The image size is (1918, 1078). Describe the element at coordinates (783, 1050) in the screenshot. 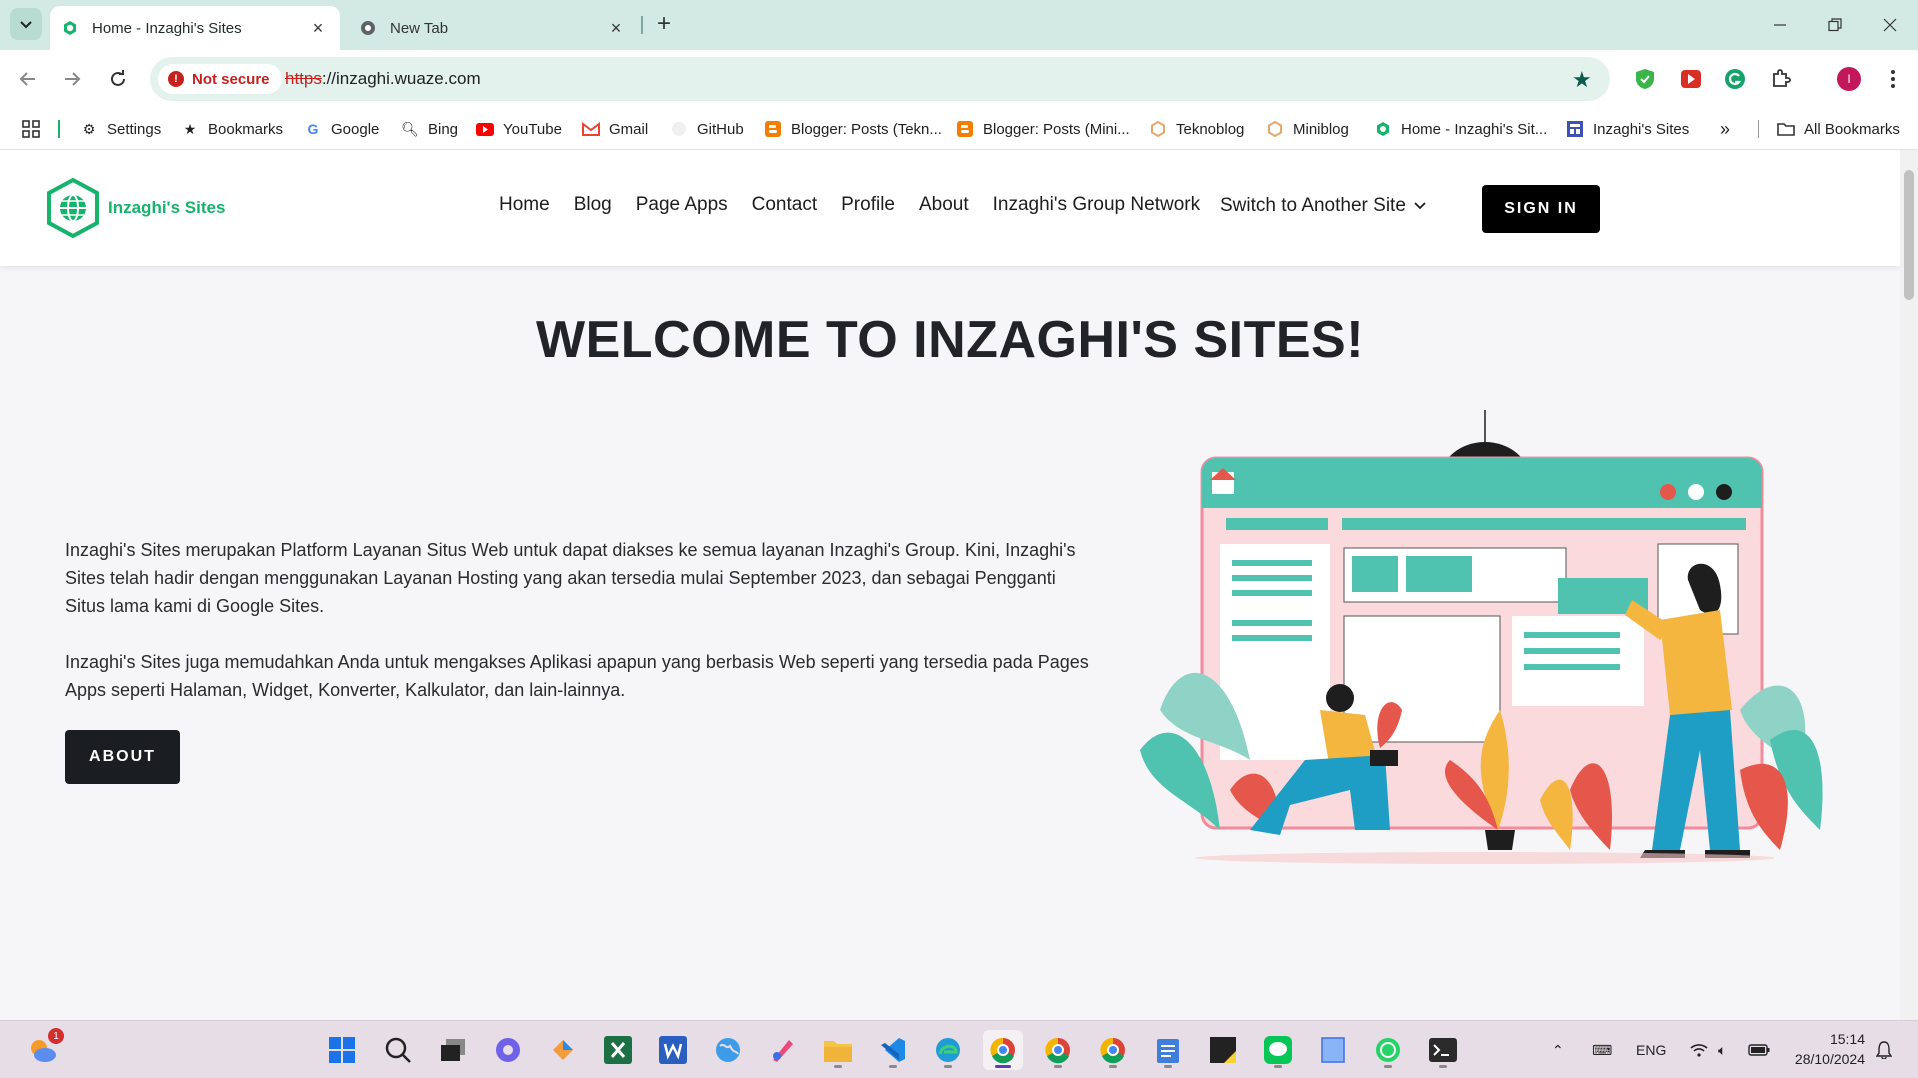

I see `paint-app` at that location.